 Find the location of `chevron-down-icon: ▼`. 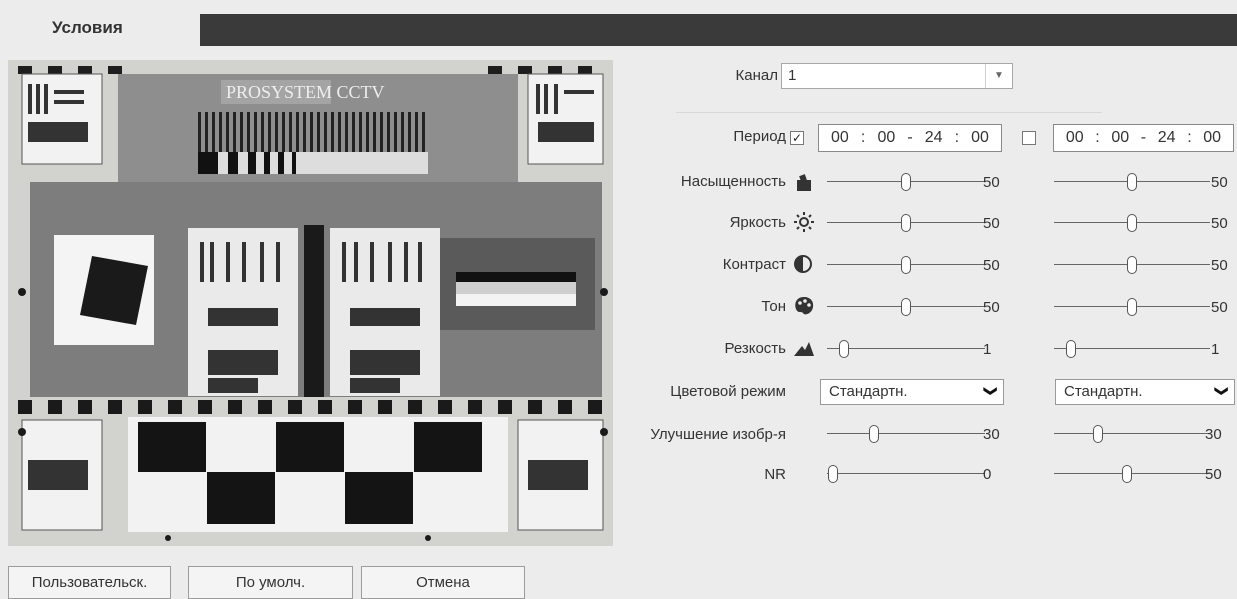

chevron-down-icon: ▼ is located at coordinates (998, 76).